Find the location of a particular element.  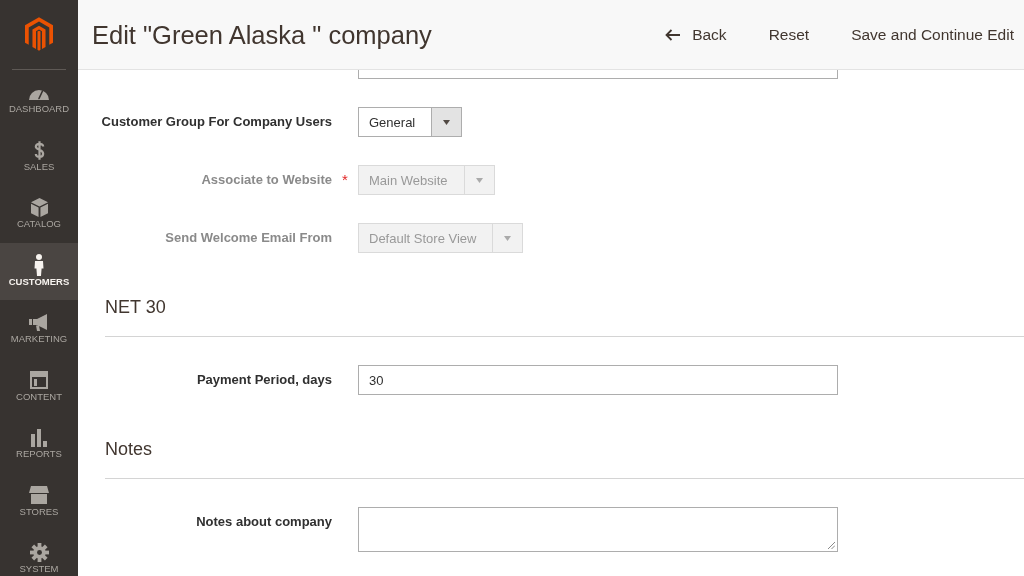

nav-item: CATALOG is located at coordinates (39, 214).